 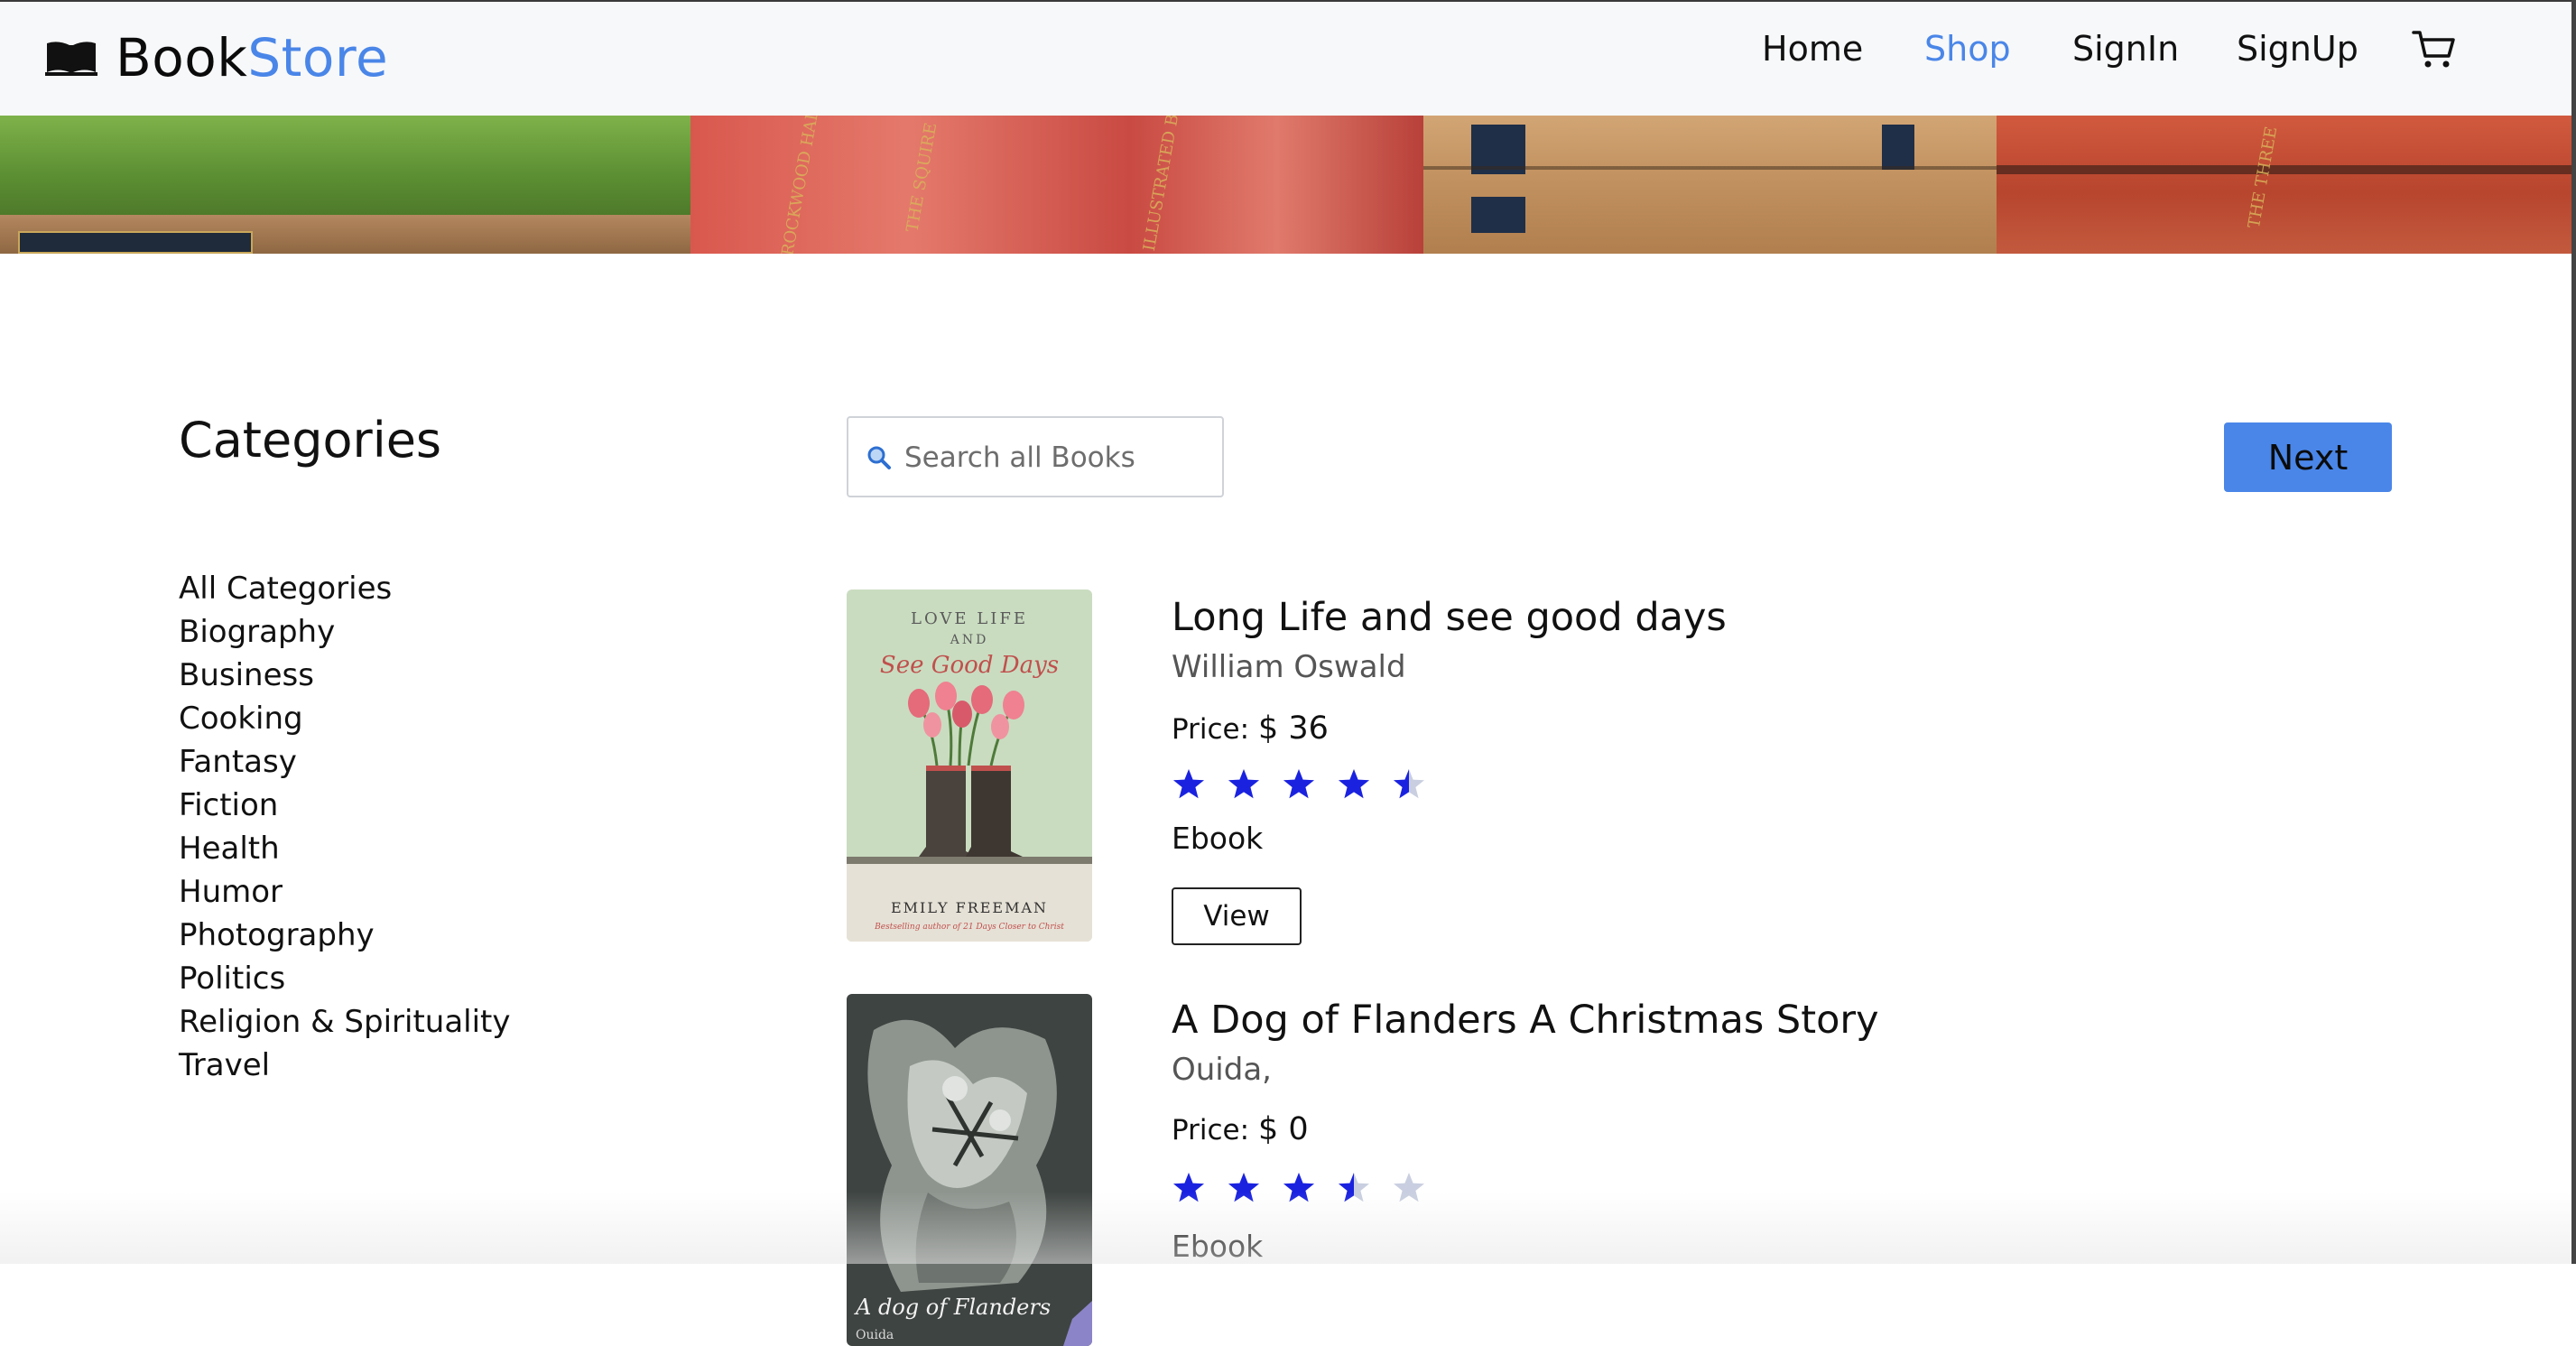 What do you see at coordinates (2573, 632) in the screenshot?
I see `window-edge` at bounding box center [2573, 632].